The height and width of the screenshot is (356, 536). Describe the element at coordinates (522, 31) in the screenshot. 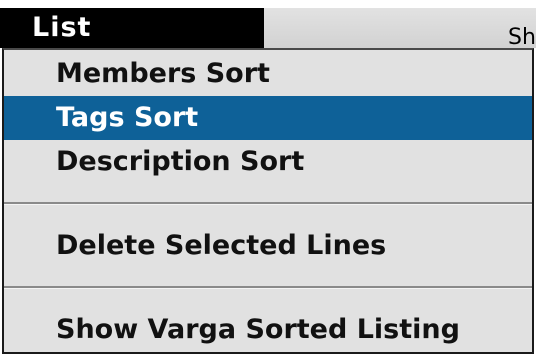

I see `menu-bar-clipped-item: Sh` at that location.